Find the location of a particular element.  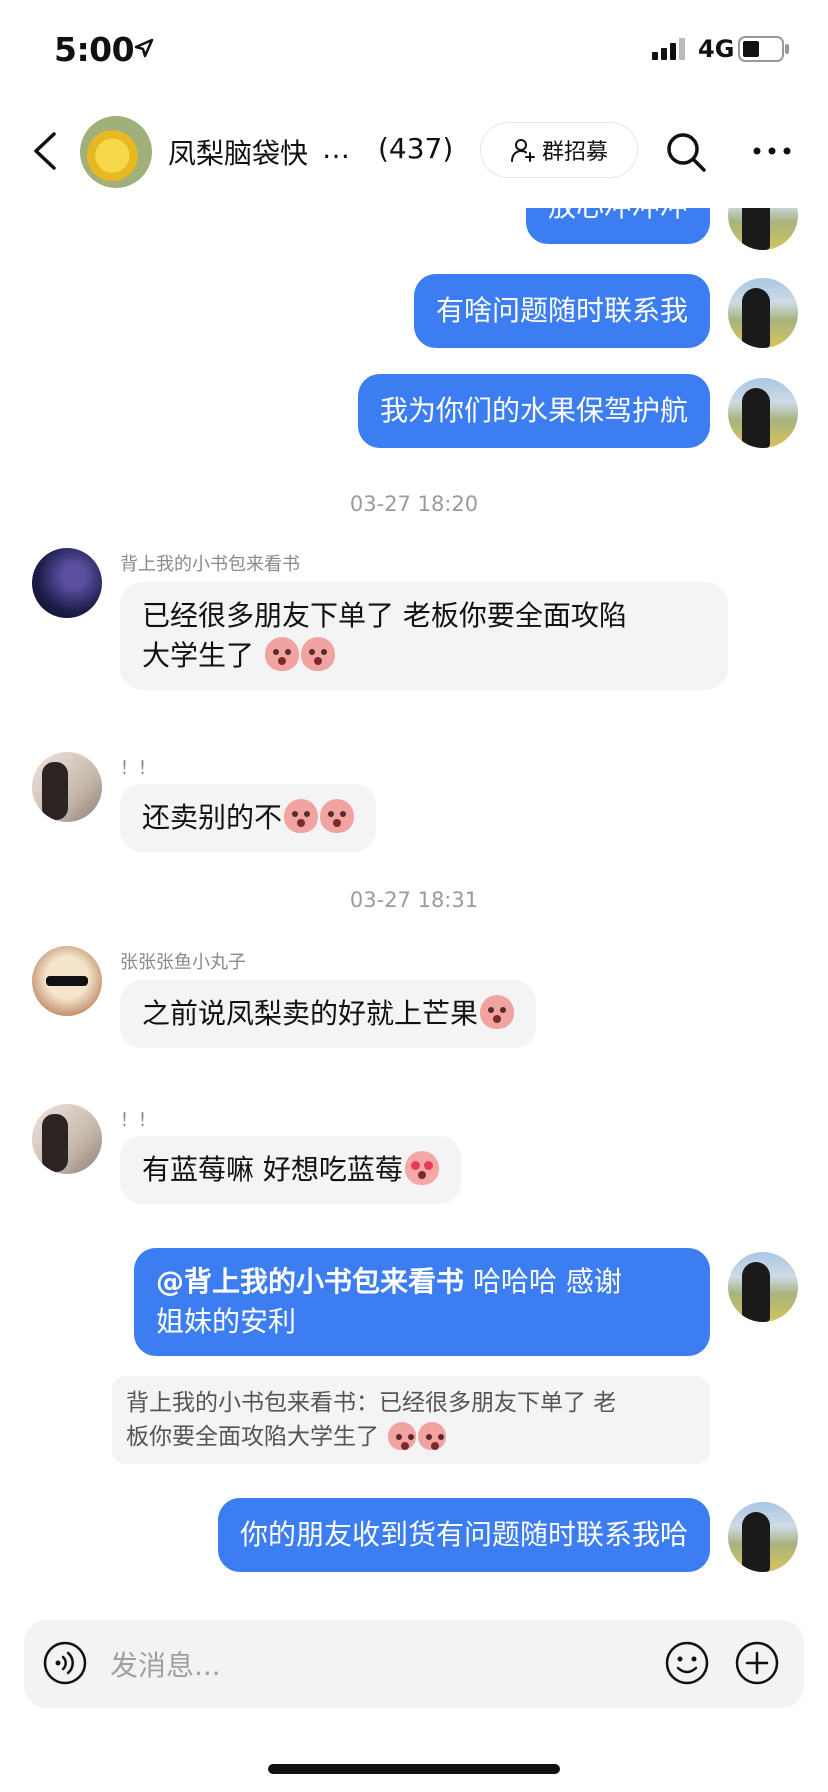

message-bubble-incoming: 有蓝莓嘛 好想吃蓝莓 is located at coordinates (290, 1170).